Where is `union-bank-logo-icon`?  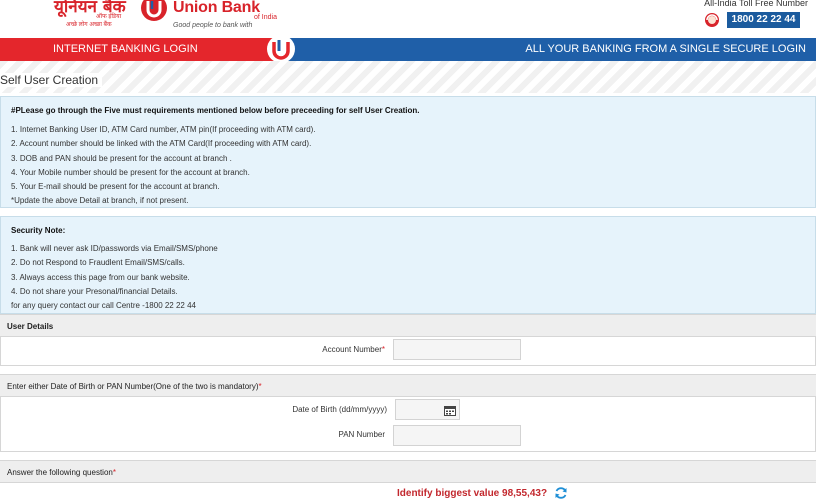 union-bank-logo-icon is located at coordinates (154, 10).